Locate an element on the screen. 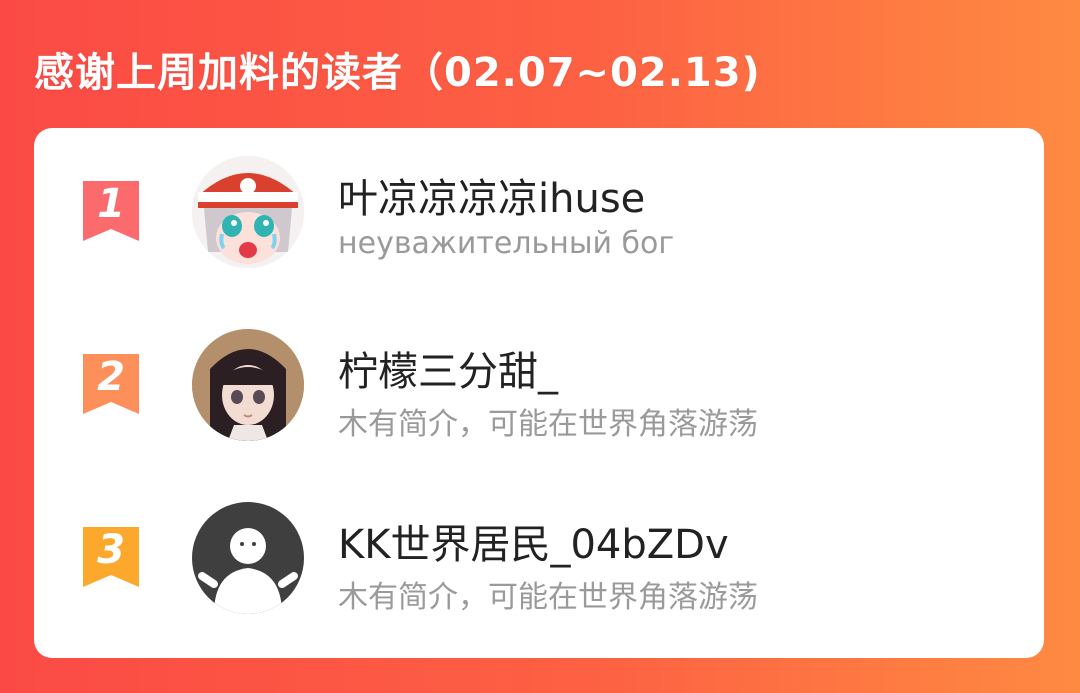 The width and height of the screenshot is (1080, 693). rank-number: 1 is located at coordinates (111, 204).